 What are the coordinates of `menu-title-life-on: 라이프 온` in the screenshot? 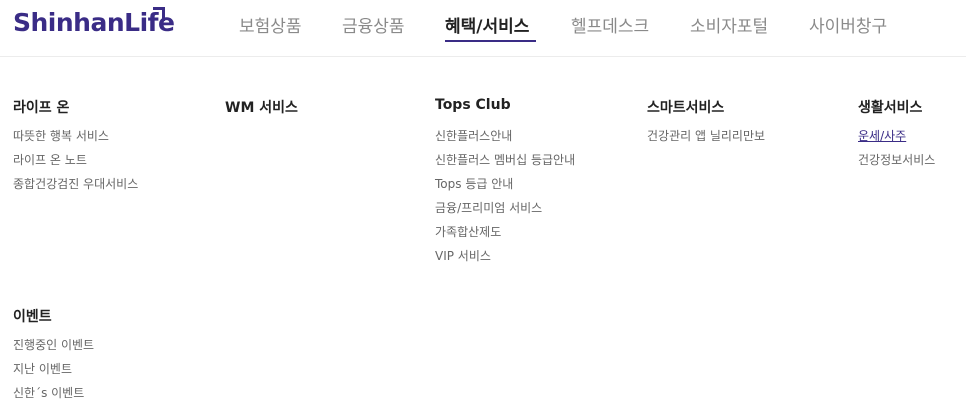 It's located at (41, 107).